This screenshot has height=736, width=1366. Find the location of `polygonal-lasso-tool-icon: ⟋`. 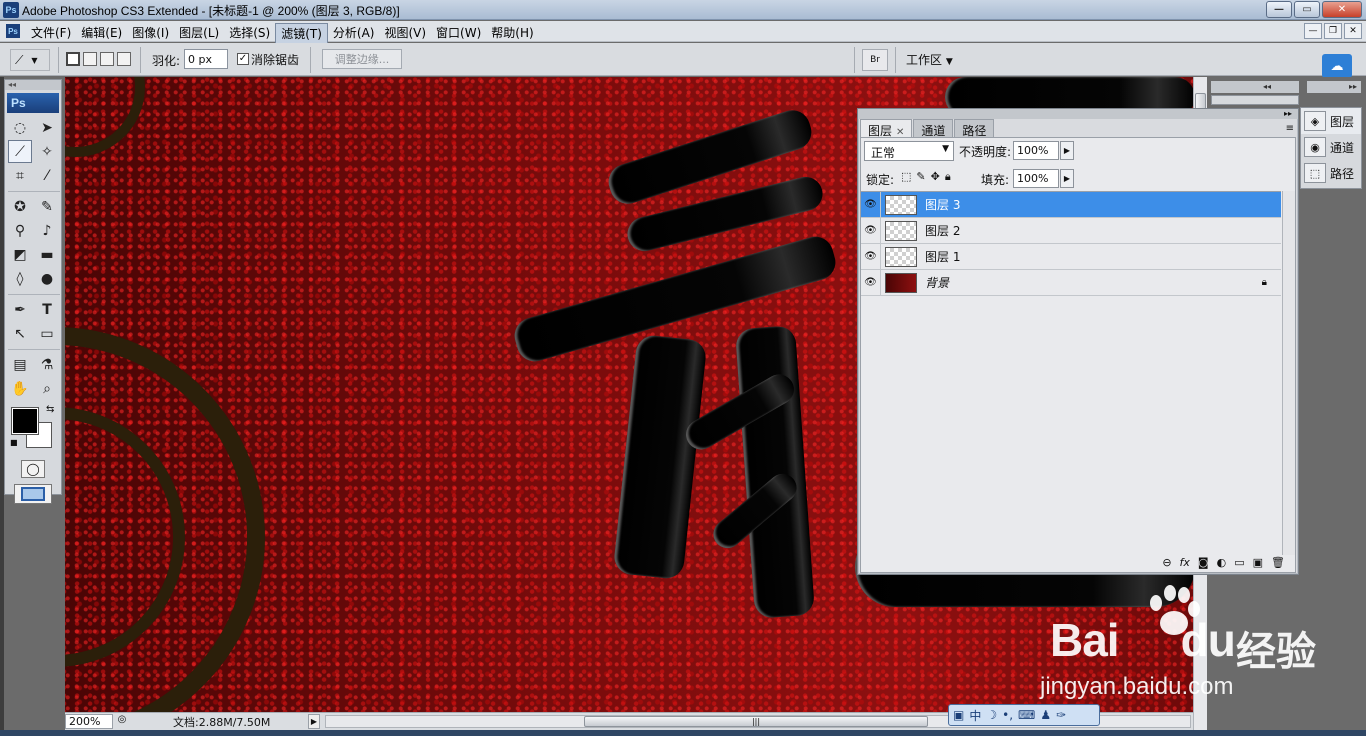

polygonal-lasso-tool-icon: ⟋ is located at coordinates (20, 151).